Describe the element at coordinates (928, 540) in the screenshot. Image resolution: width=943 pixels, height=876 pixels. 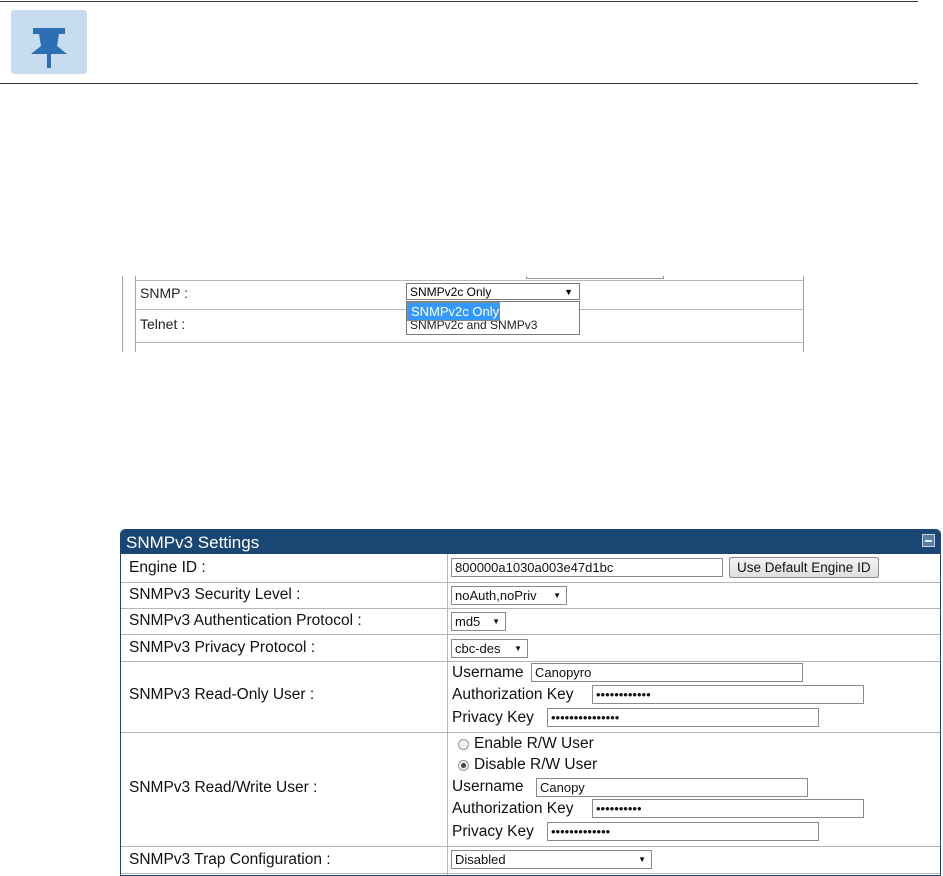
I see `collapse-icon` at that location.